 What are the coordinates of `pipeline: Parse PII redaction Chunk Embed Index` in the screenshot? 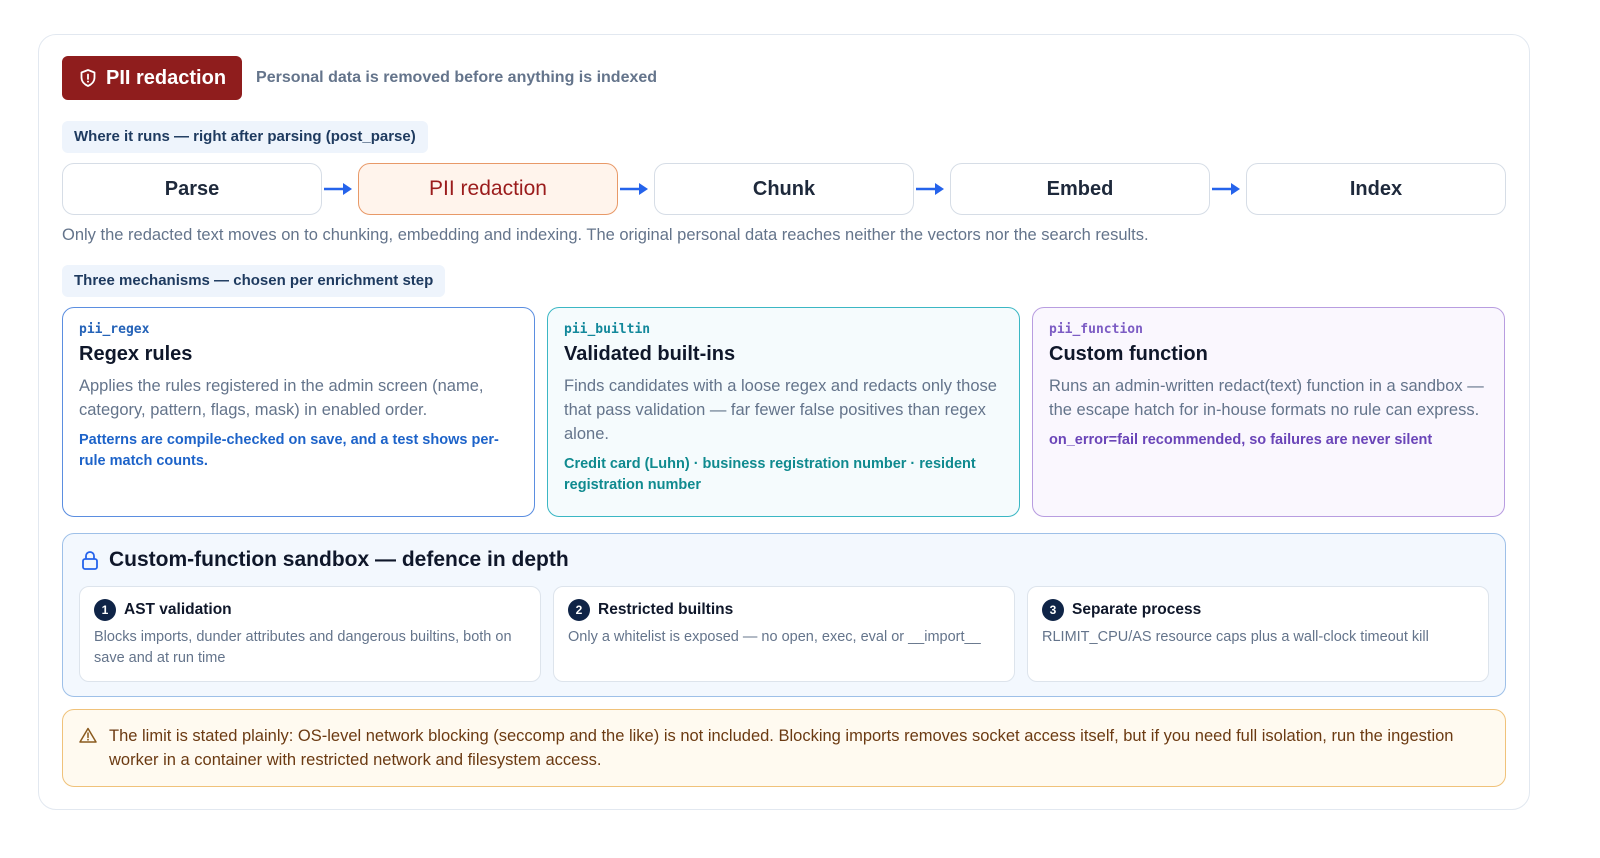 It's located at (784, 189).